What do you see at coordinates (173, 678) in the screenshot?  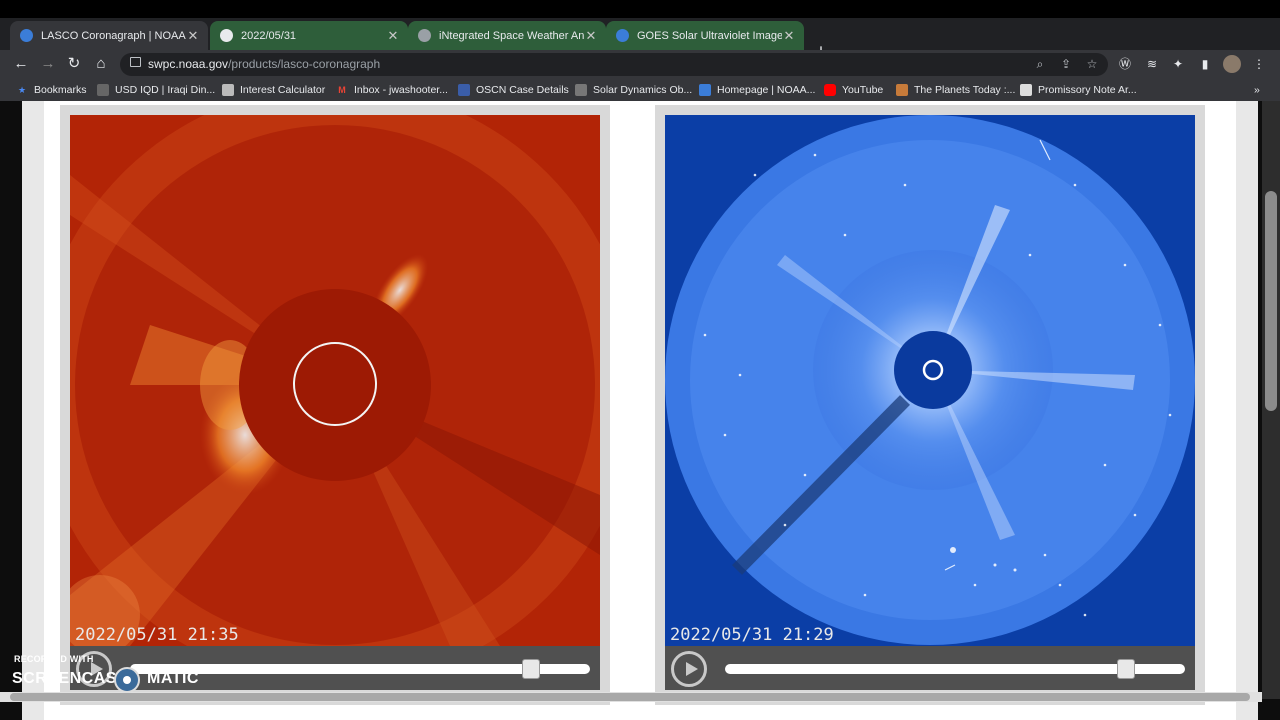 I see `watermark-part2: MATIC` at bounding box center [173, 678].